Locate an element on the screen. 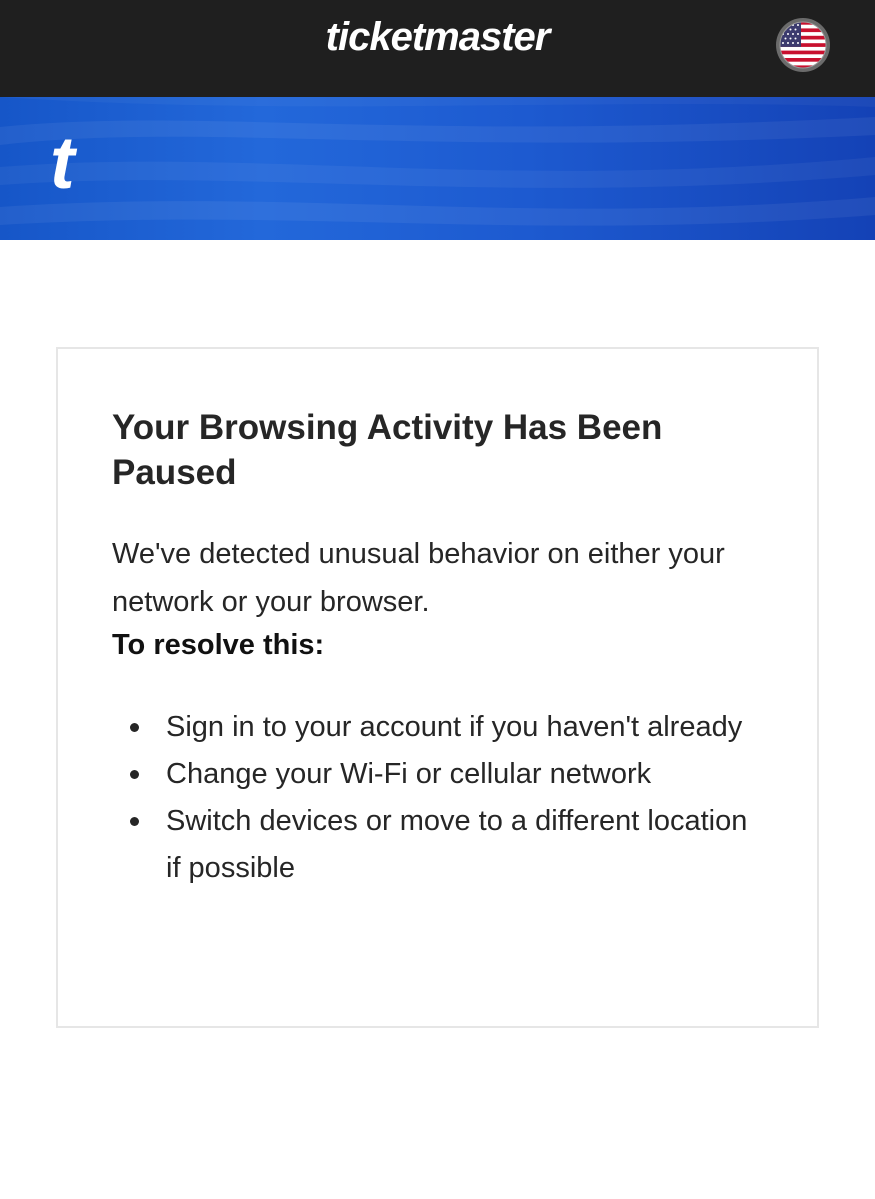  ticketmaster-logo: ticketmaster is located at coordinates (437, 37).